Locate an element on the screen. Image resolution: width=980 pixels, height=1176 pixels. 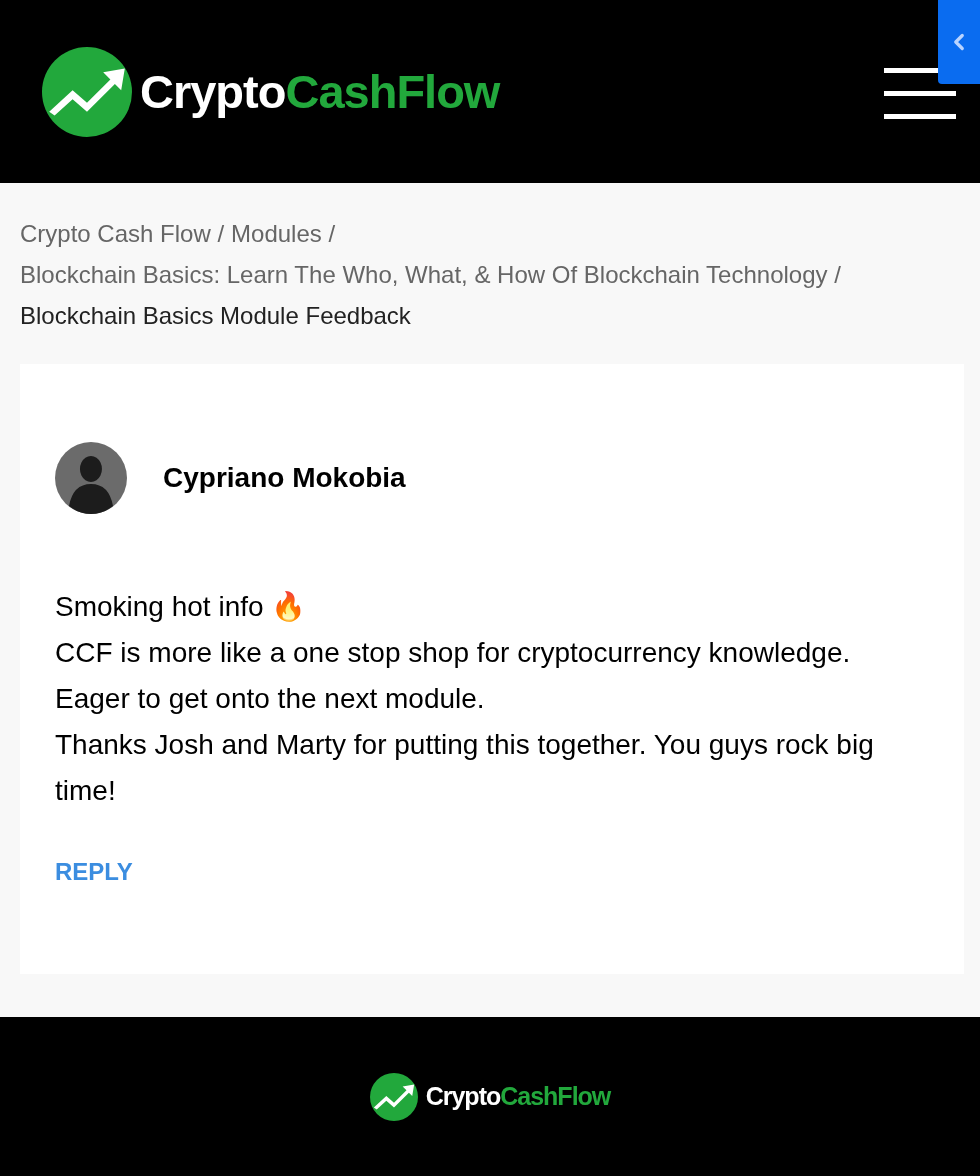
avatar-silhouette-icon is located at coordinates (91, 478).